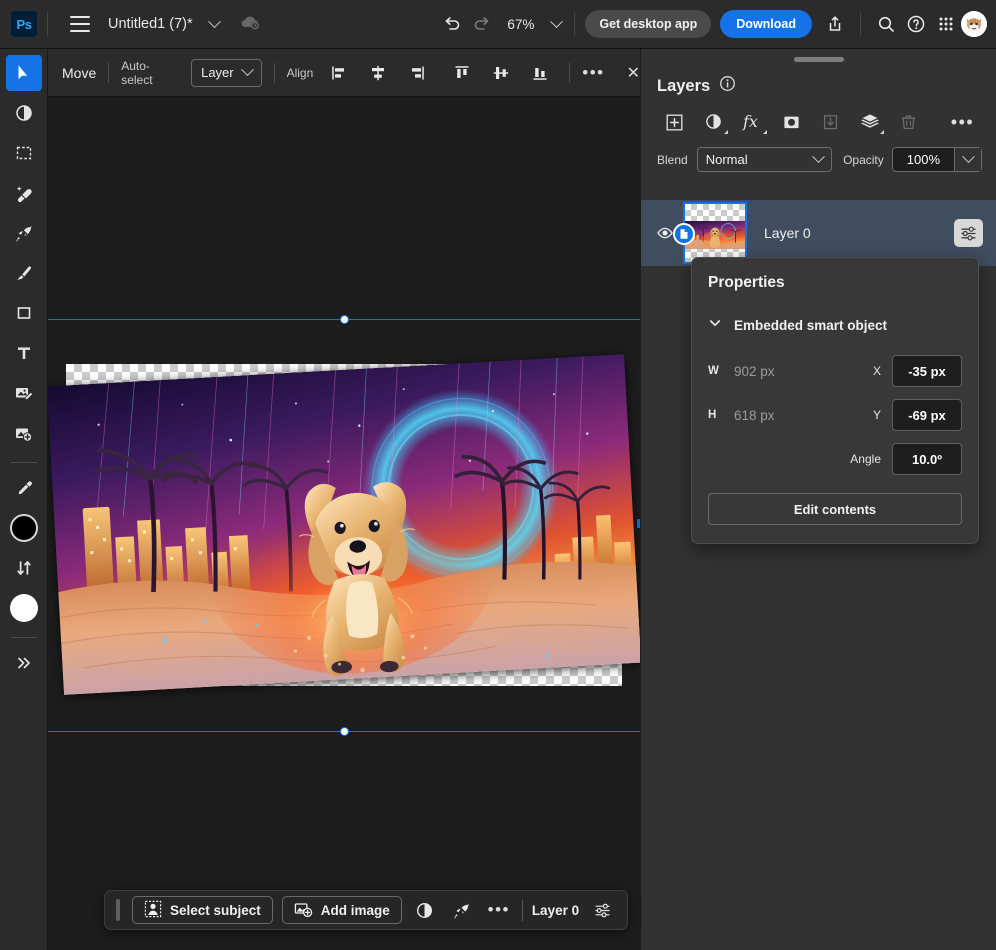 The image size is (996, 950). What do you see at coordinates (377, 73) in the screenshot?
I see `align-horizontal-centers-icon` at bounding box center [377, 73].